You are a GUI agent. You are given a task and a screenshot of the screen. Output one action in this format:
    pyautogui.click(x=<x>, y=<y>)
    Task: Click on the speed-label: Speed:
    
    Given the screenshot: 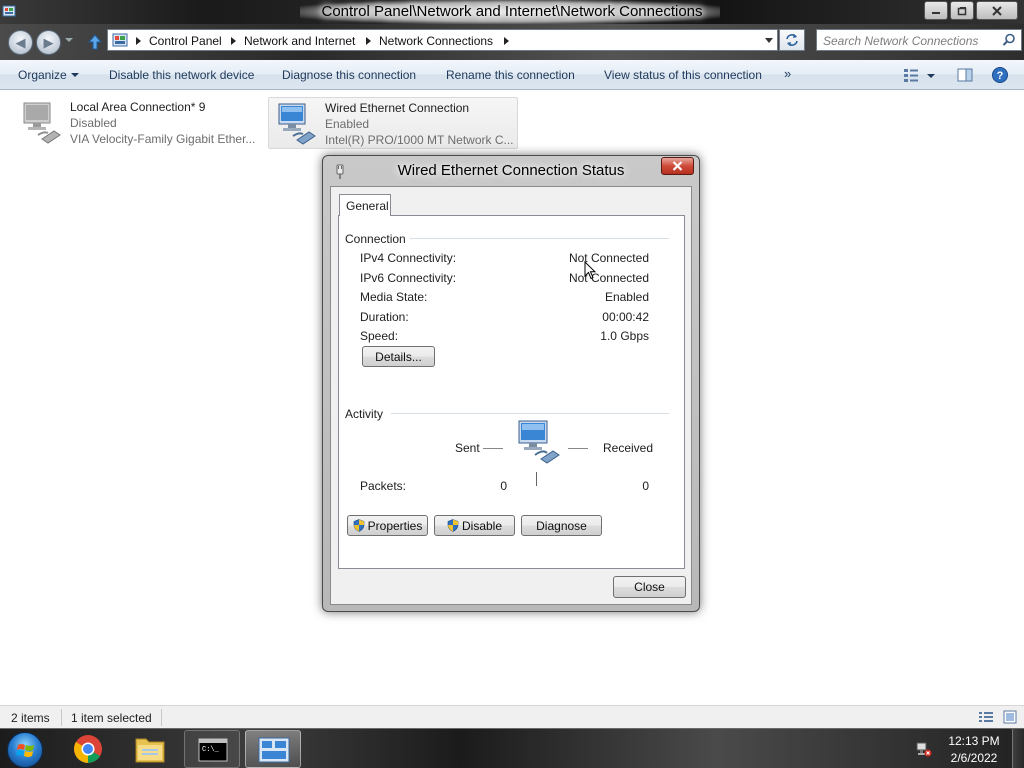 What is the action you would take?
    pyautogui.click(x=379, y=336)
    